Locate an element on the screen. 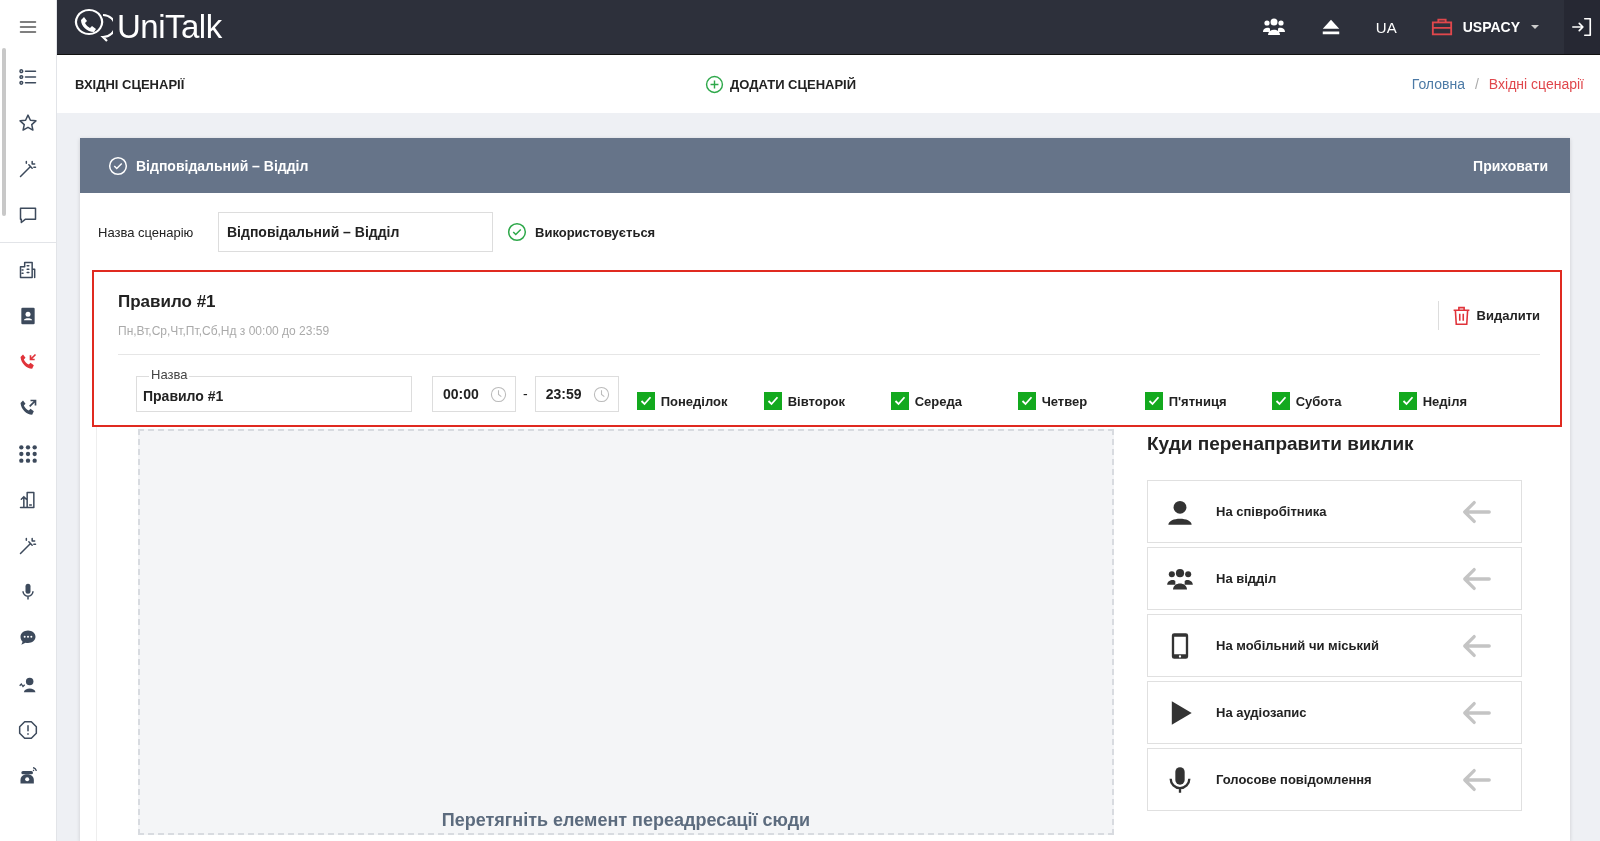 The width and height of the screenshot is (1600, 841). scenario-name-field: Відповідальний – Відділ is located at coordinates (355, 232).